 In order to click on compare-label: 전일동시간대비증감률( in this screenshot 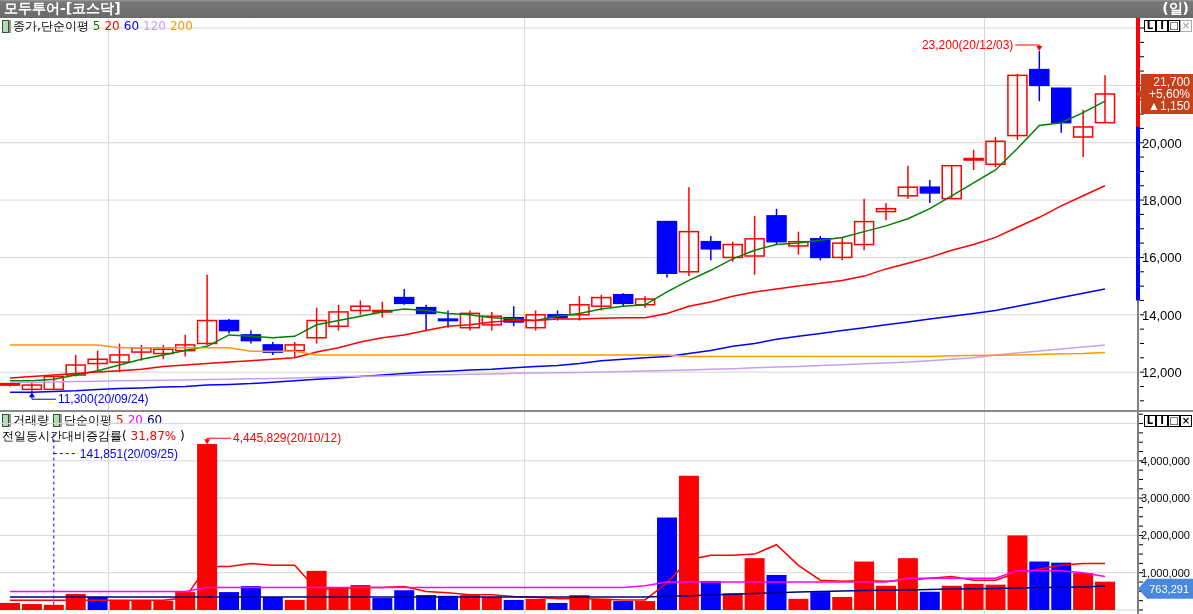, I will do `click(64, 436)`.